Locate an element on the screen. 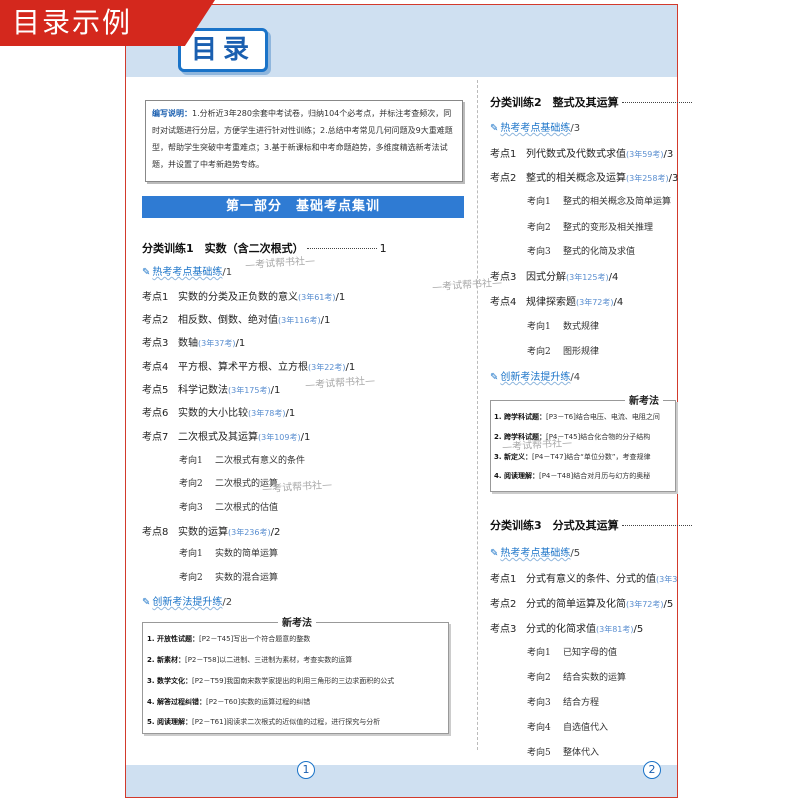 The height and width of the screenshot is (800, 800). kp-count: (3年116考) is located at coordinates (299, 320).